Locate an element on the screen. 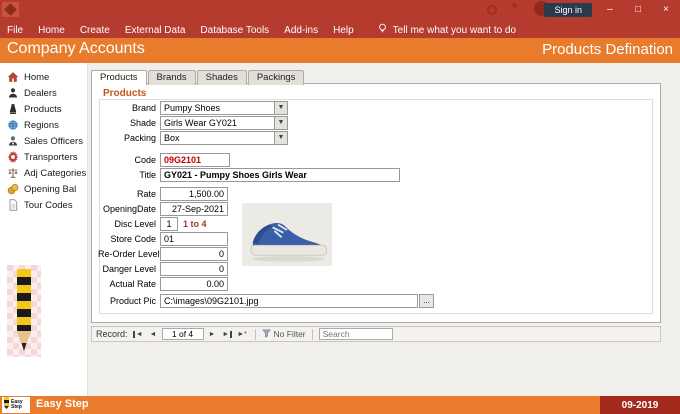 The width and height of the screenshot is (680, 414). prev-glyph: ◄ is located at coordinates (153, 334).